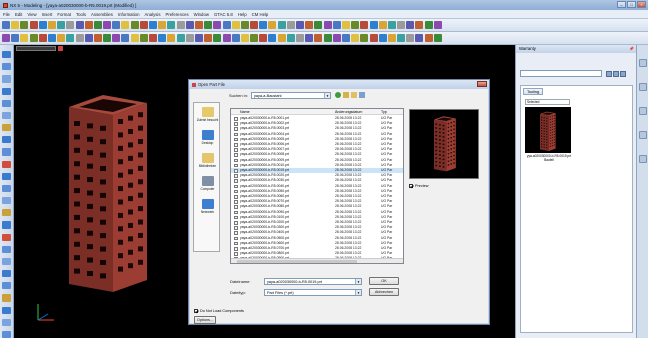  I want to click on save-icon, so click(24, 25).